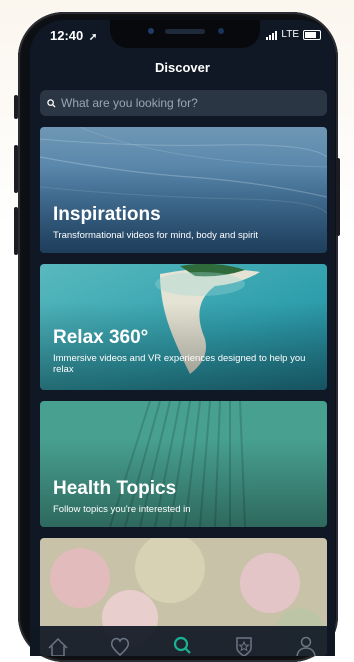 The height and width of the screenshot is (662, 354). What do you see at coordinates (182, 645) in the screenshot?
I see `tab-search-icon` at bounding box center [182, 645].